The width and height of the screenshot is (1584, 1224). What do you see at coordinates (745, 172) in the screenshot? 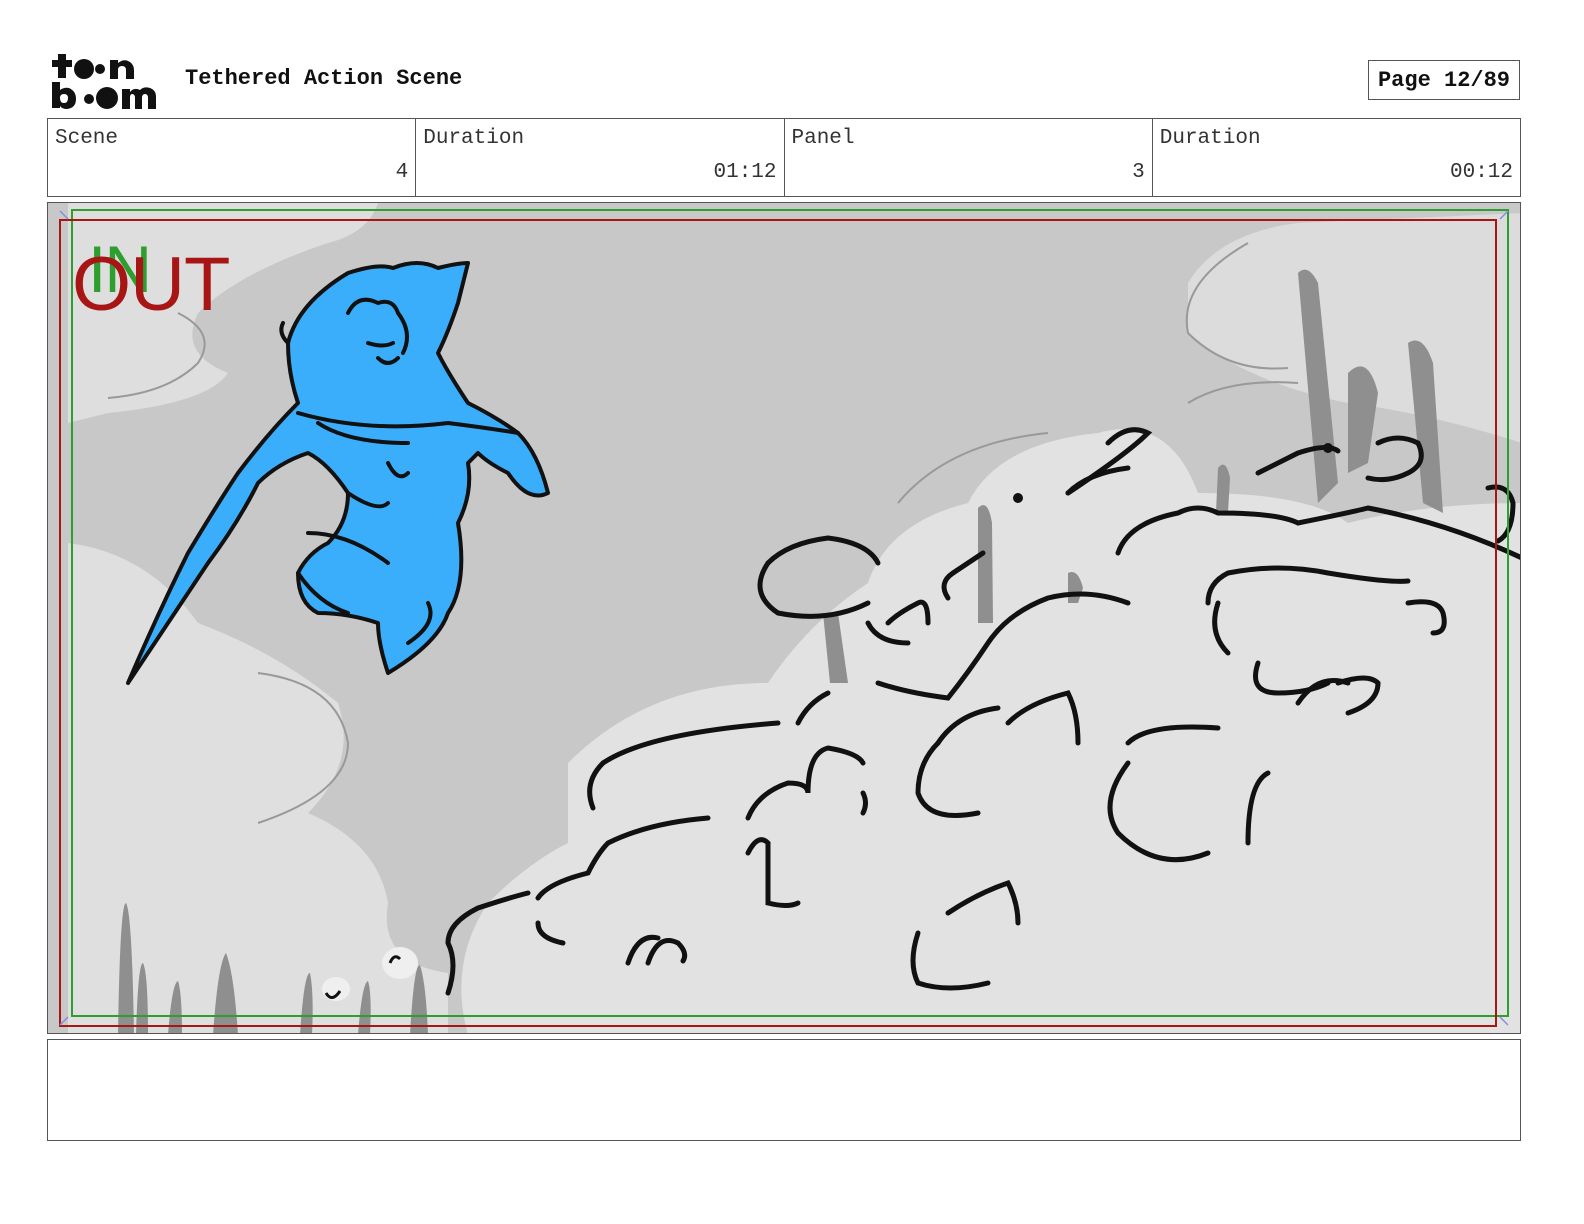
I see `scene-duration-value: 01:12` at bounding box center [745, 172].